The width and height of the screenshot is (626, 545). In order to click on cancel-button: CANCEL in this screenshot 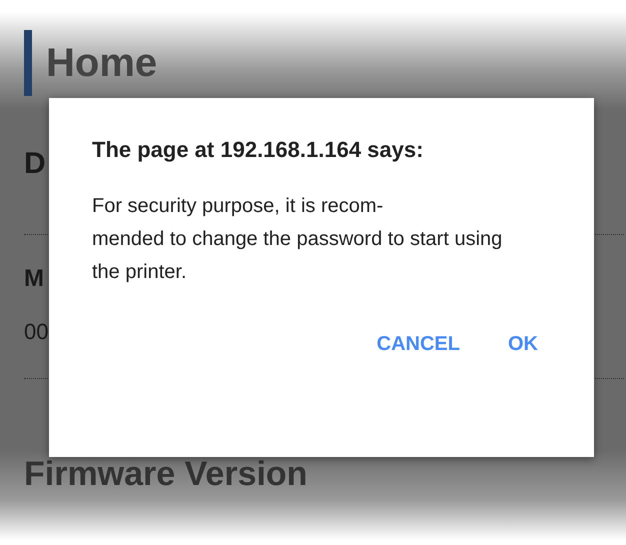, I will do `click(418, 344)`.